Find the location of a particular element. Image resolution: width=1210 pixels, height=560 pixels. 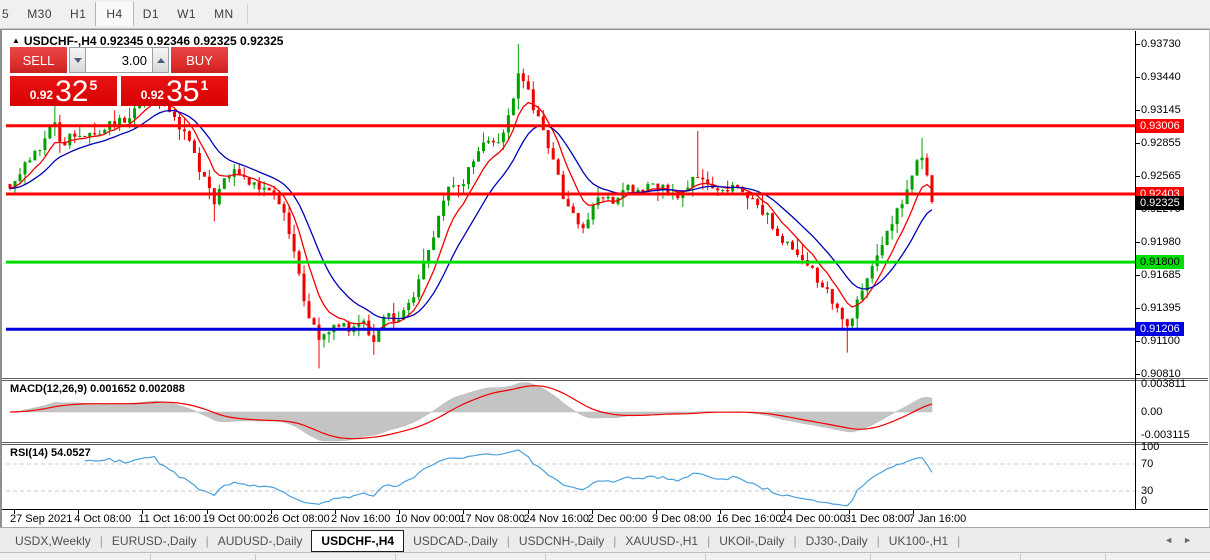

price-tick-label: 0.93730 is located at coordinates (1161, 44).